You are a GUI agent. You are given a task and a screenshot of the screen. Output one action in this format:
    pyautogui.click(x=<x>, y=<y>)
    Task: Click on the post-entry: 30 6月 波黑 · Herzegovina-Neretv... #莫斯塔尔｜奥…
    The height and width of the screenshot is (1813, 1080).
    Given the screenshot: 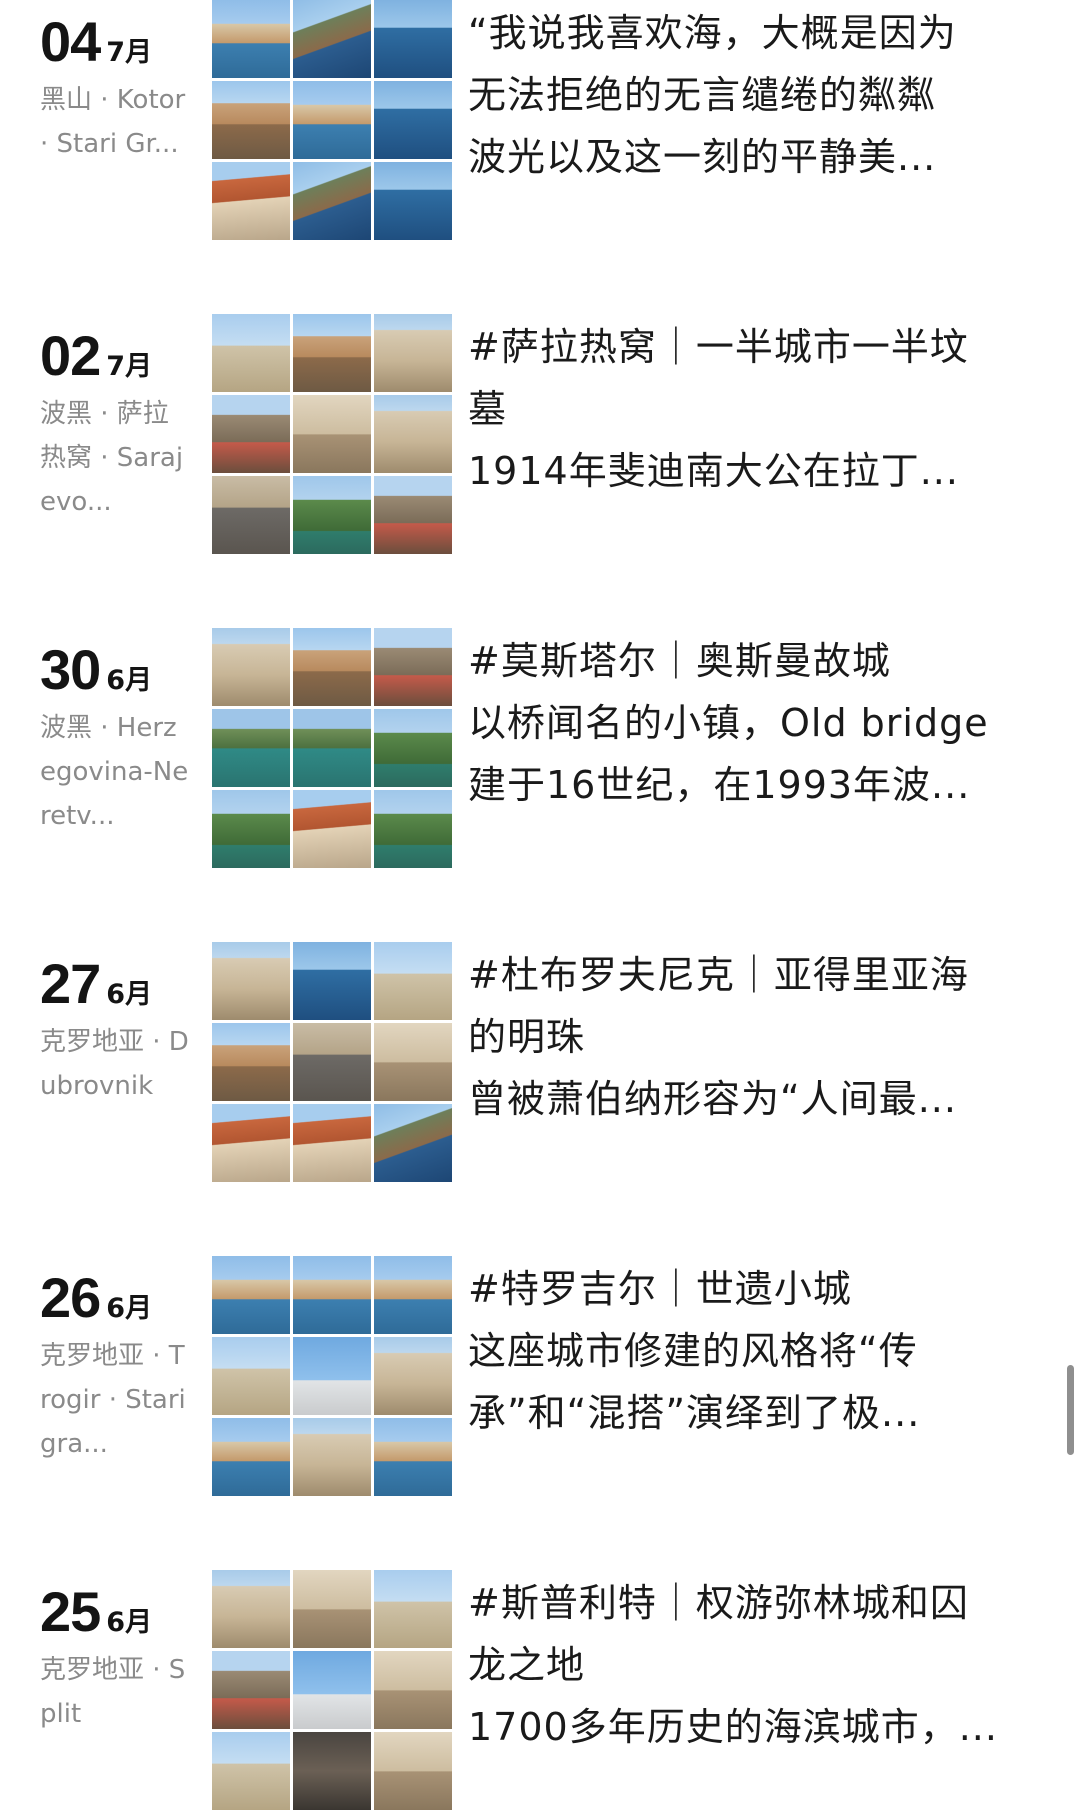 What is the action you would take?
    pyautogui.click(x=540, y=748)
    